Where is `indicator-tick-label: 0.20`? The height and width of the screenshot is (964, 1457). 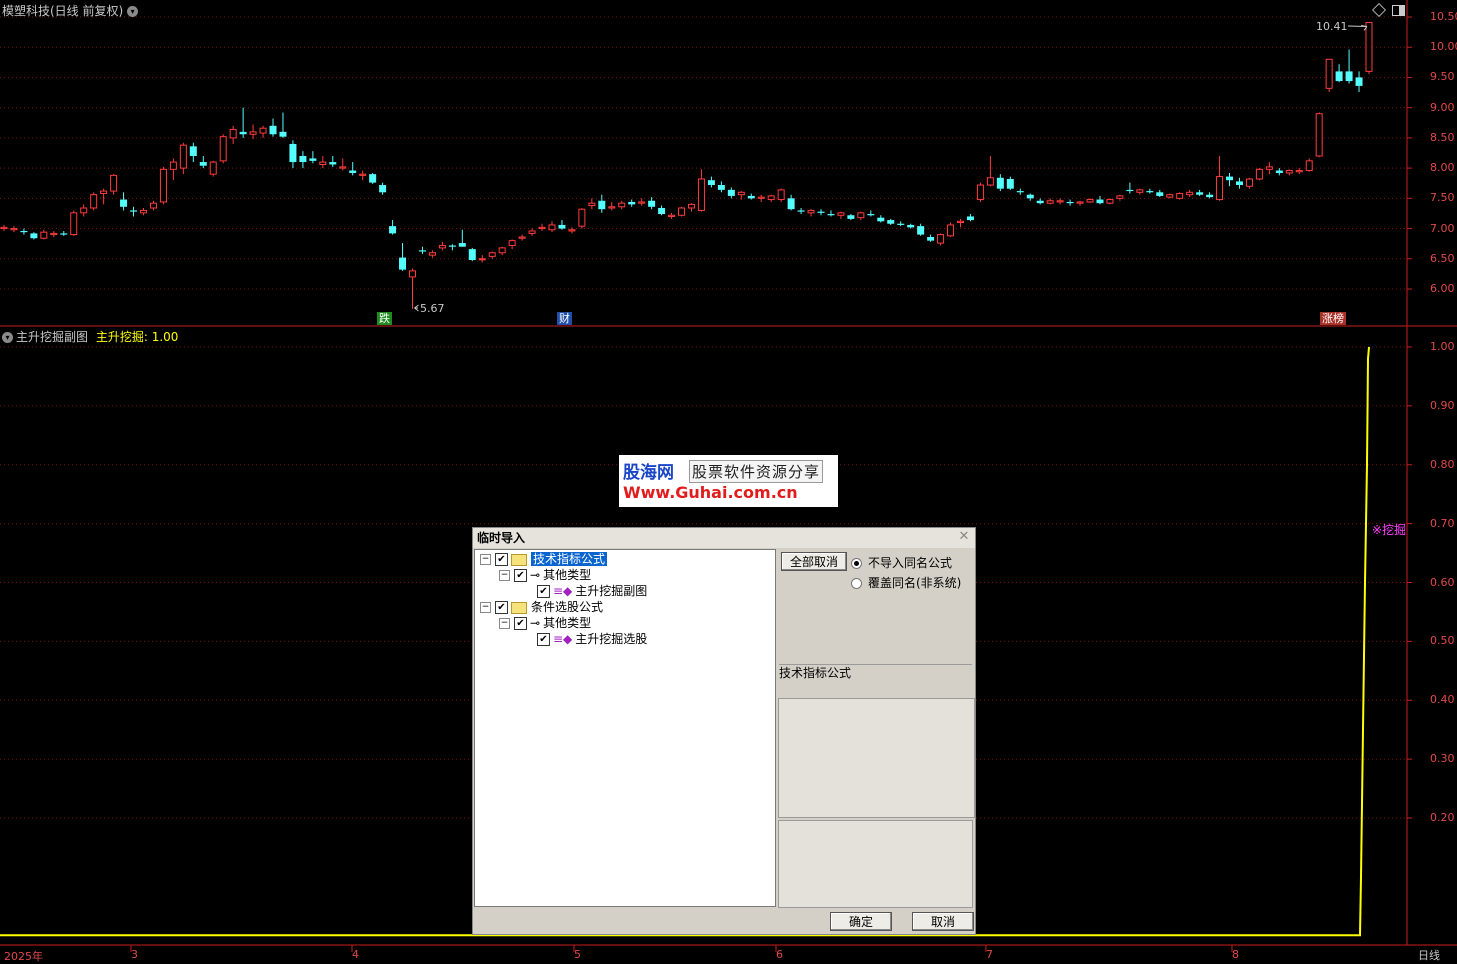 indicator-tick-label: 0.20 is located at coordinates (1442, 817).